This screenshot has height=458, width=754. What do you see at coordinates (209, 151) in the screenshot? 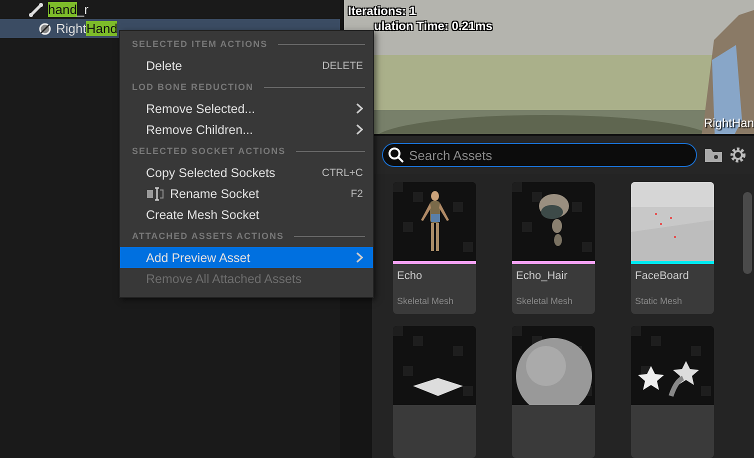
I see `menu-section-header: SELECTED SOCKET ACTIONS` at bounding box center [209, 151].